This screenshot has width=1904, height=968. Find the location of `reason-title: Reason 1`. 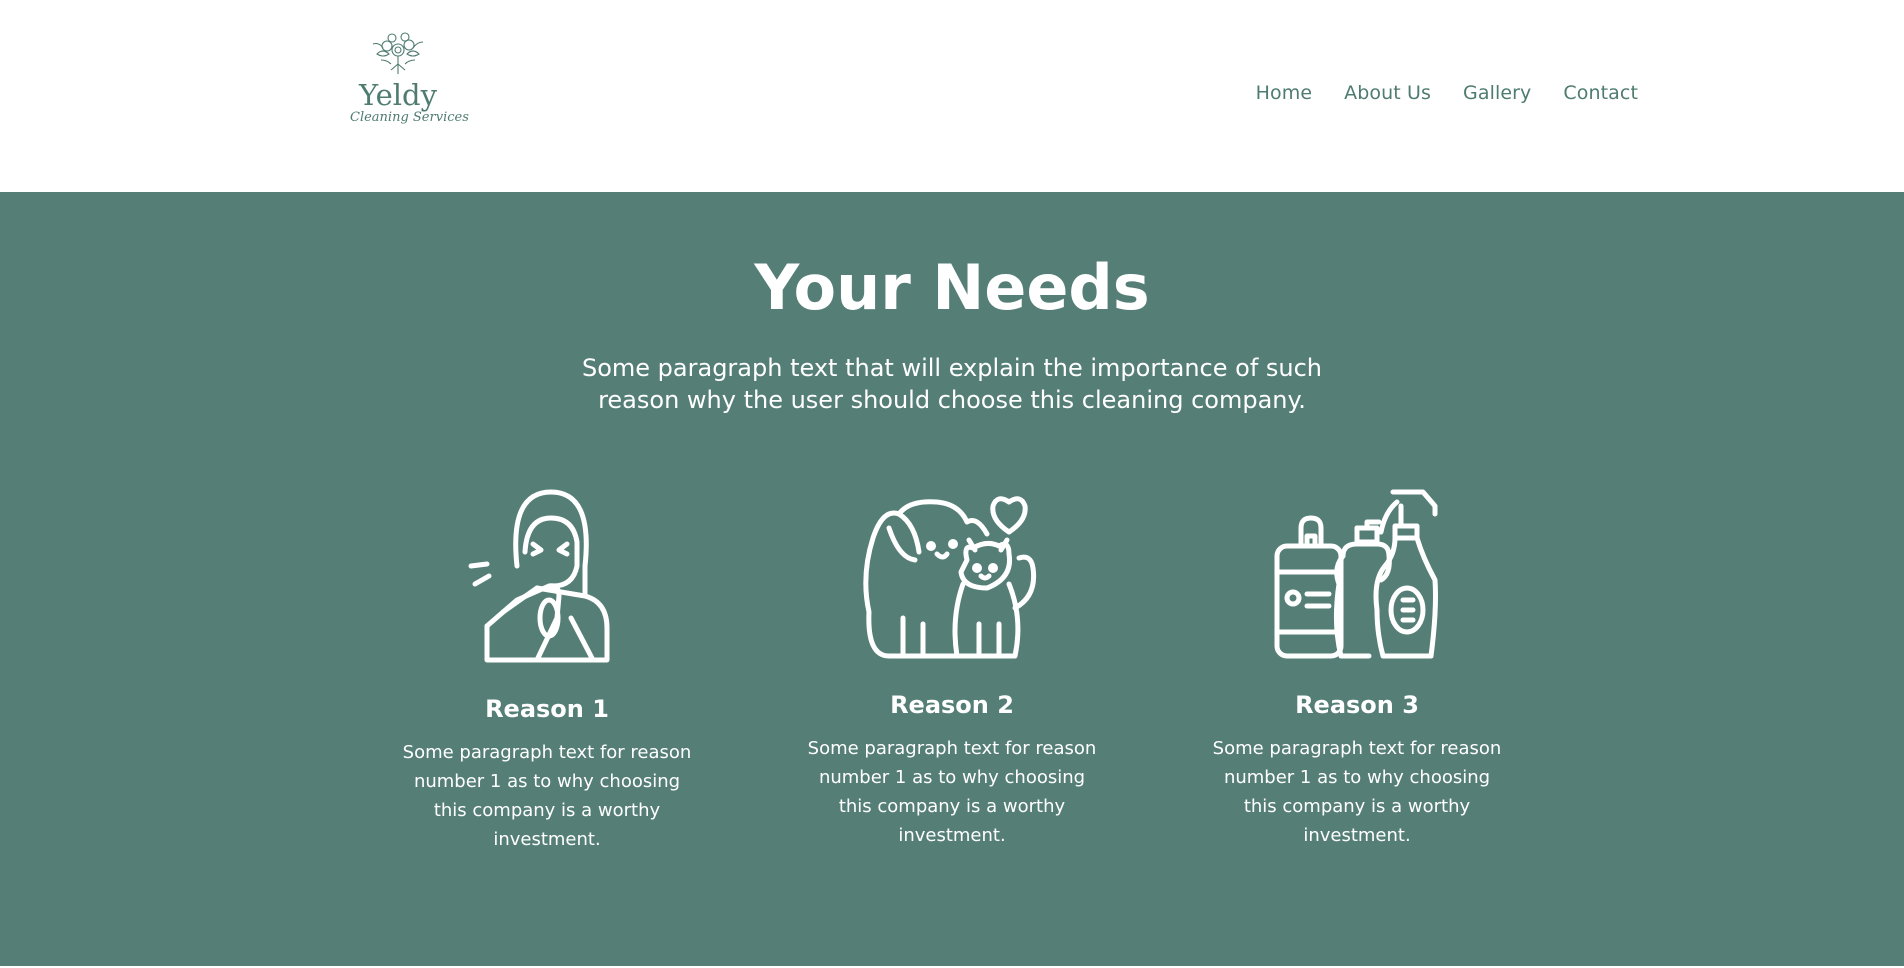

reason-title: Reason 1 is located at coordinates (547, 709).